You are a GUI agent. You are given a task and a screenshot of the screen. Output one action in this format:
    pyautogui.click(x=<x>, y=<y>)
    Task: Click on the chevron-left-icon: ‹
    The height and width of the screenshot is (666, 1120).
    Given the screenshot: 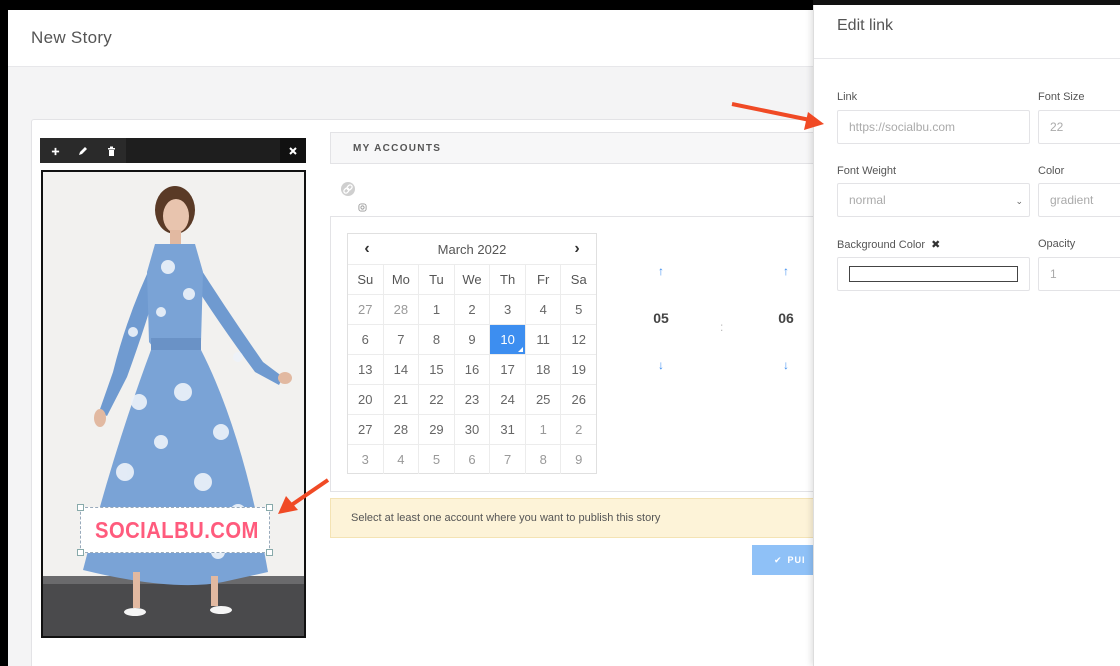 What is the action you would take?
    pyautogui.click(x=367, y=248)
    